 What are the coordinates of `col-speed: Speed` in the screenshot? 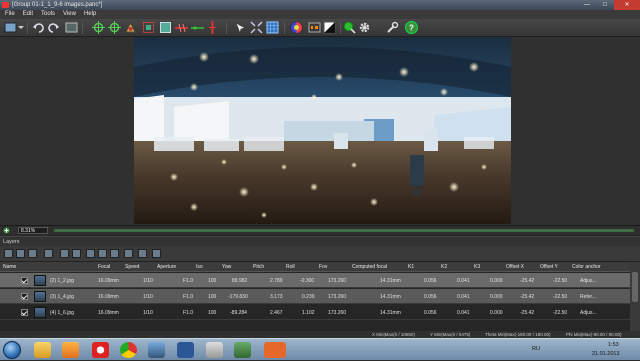 It's located at (132, 267).